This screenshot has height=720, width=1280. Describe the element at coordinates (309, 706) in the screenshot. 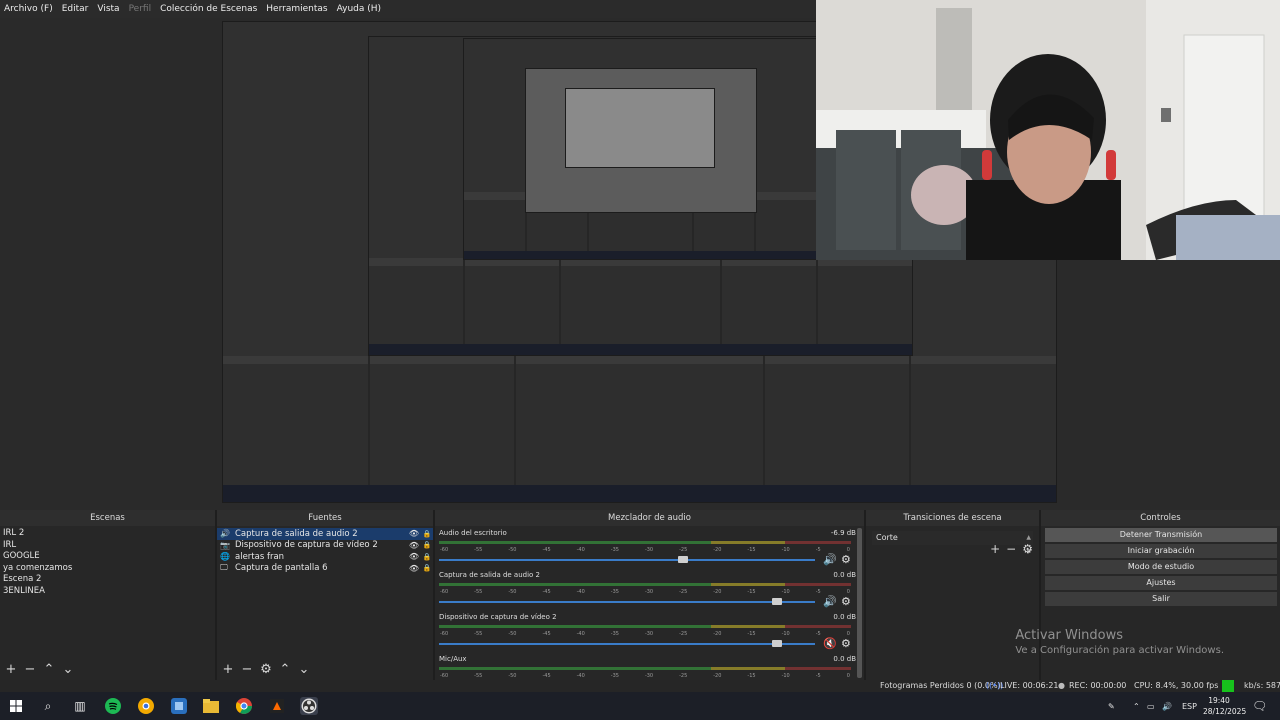

I see `obs-icon` at that location.